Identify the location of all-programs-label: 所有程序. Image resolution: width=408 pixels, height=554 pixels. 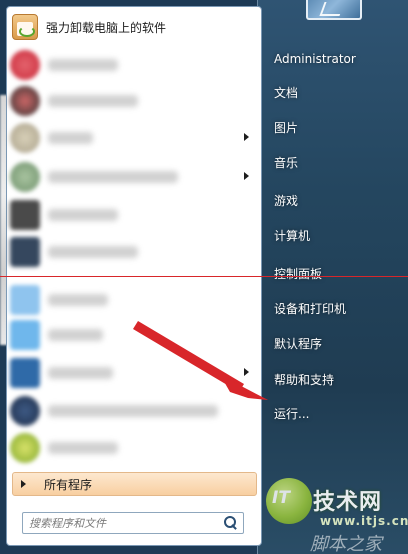
(68, 484).